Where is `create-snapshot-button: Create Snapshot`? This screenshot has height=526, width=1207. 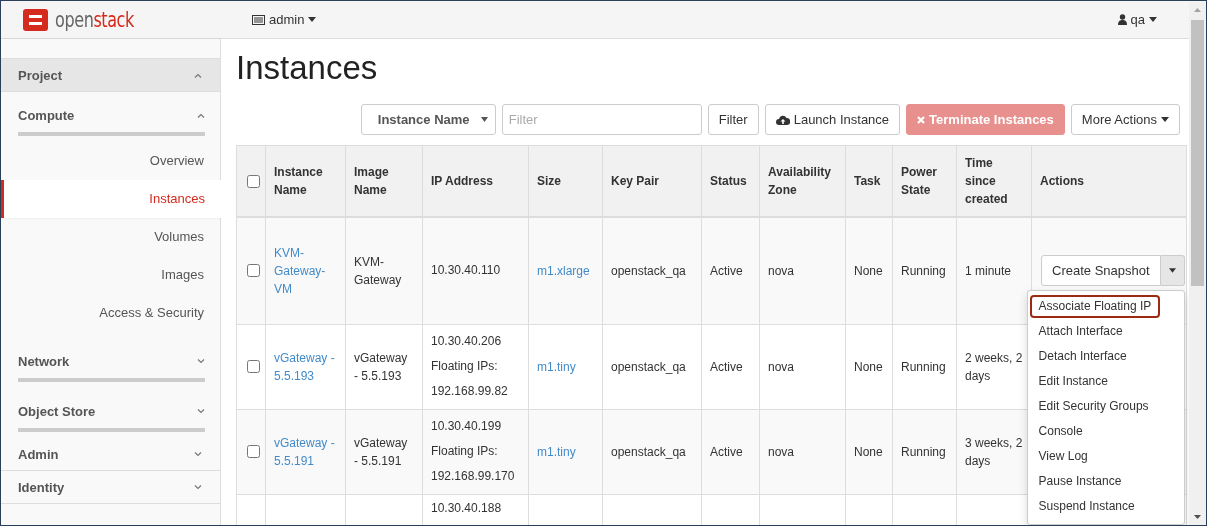
create-snapshot-button: Create Snapshot is located at coordinates (1101, 271).